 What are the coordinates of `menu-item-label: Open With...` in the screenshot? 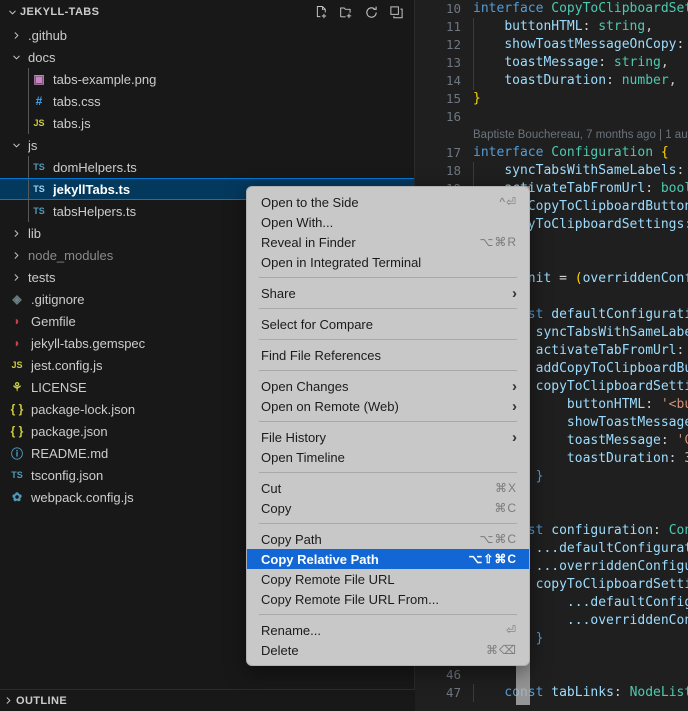 It's located at (297, 222).